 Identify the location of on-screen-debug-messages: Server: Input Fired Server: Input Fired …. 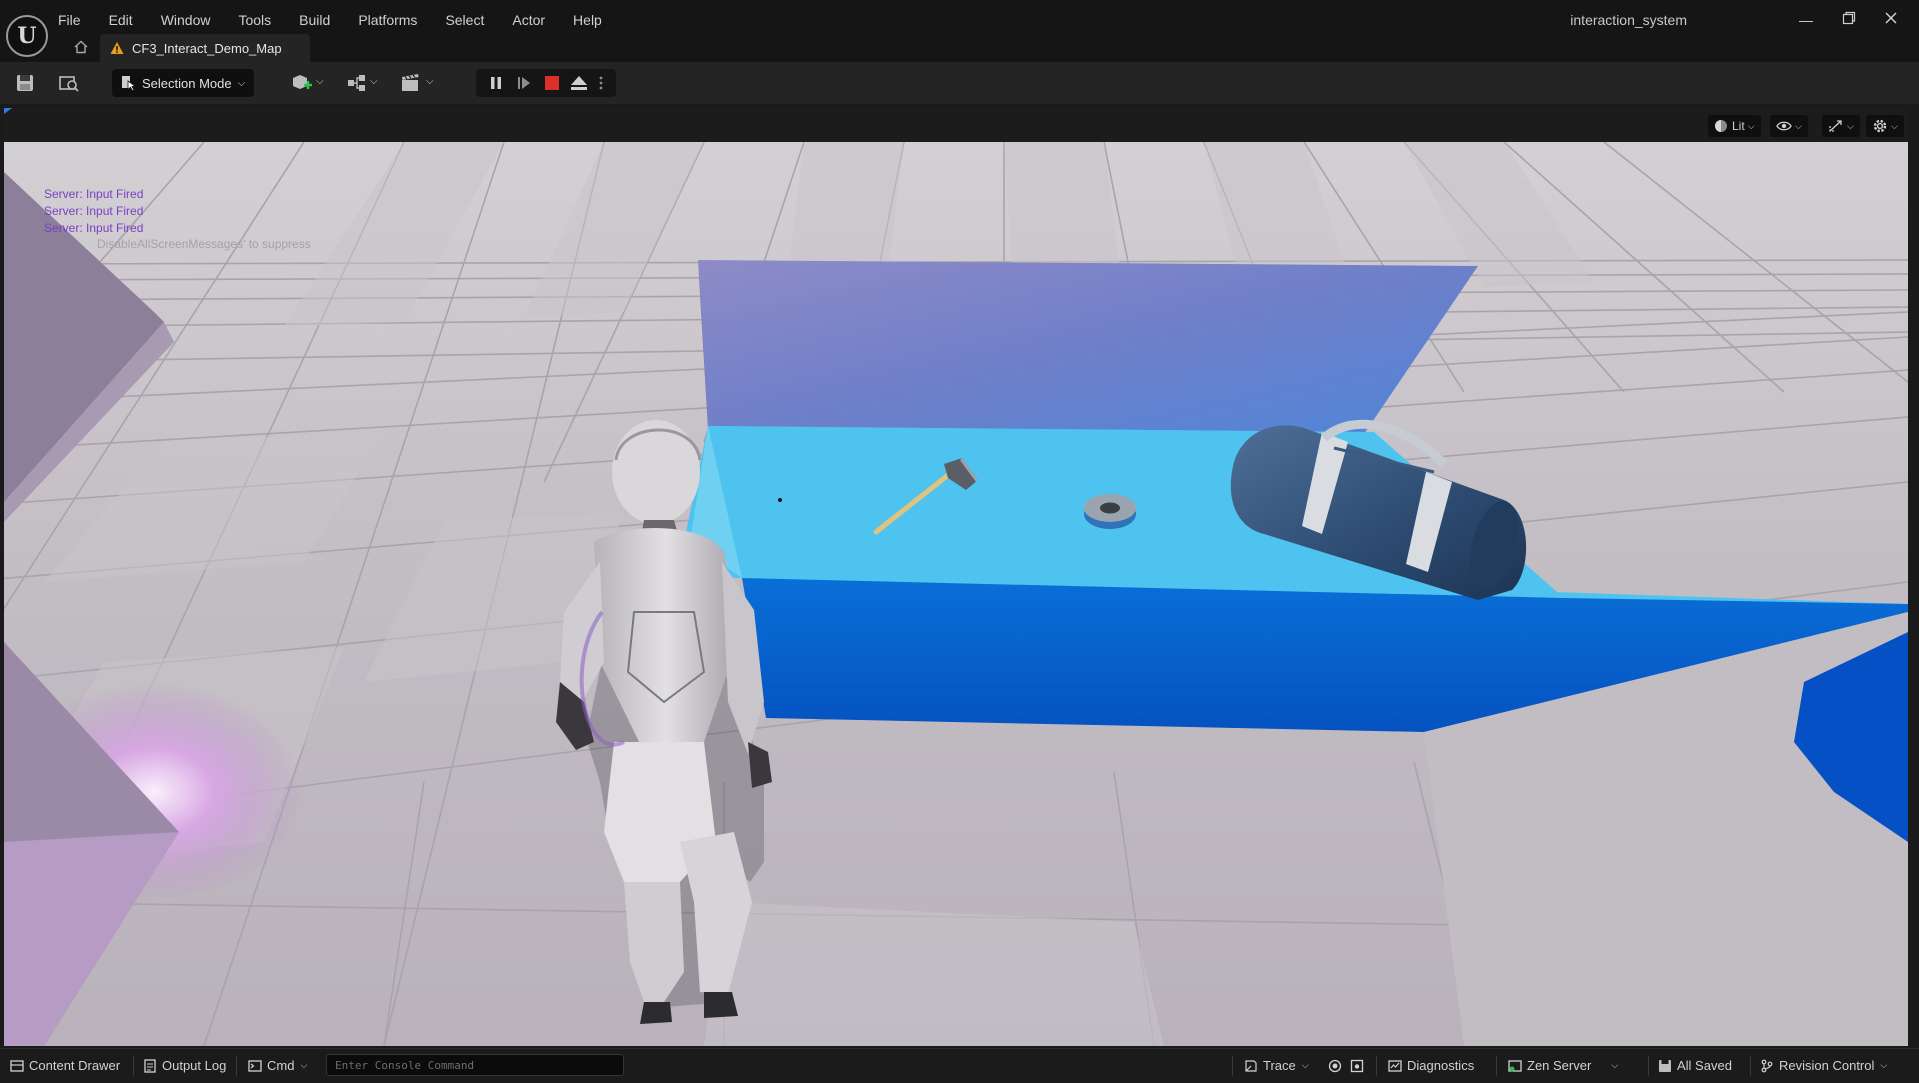
(93, 211).